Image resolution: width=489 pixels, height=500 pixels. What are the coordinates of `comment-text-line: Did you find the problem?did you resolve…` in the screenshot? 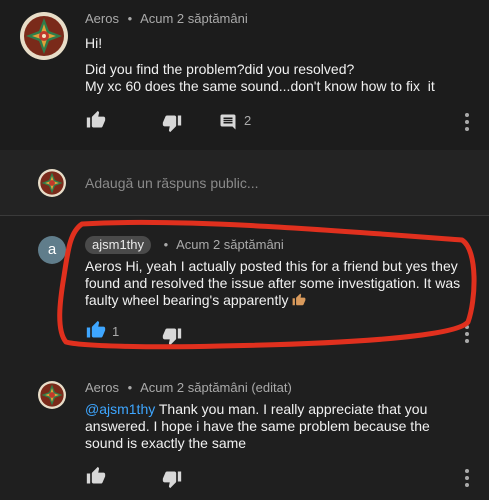 It's located at (220, 69).